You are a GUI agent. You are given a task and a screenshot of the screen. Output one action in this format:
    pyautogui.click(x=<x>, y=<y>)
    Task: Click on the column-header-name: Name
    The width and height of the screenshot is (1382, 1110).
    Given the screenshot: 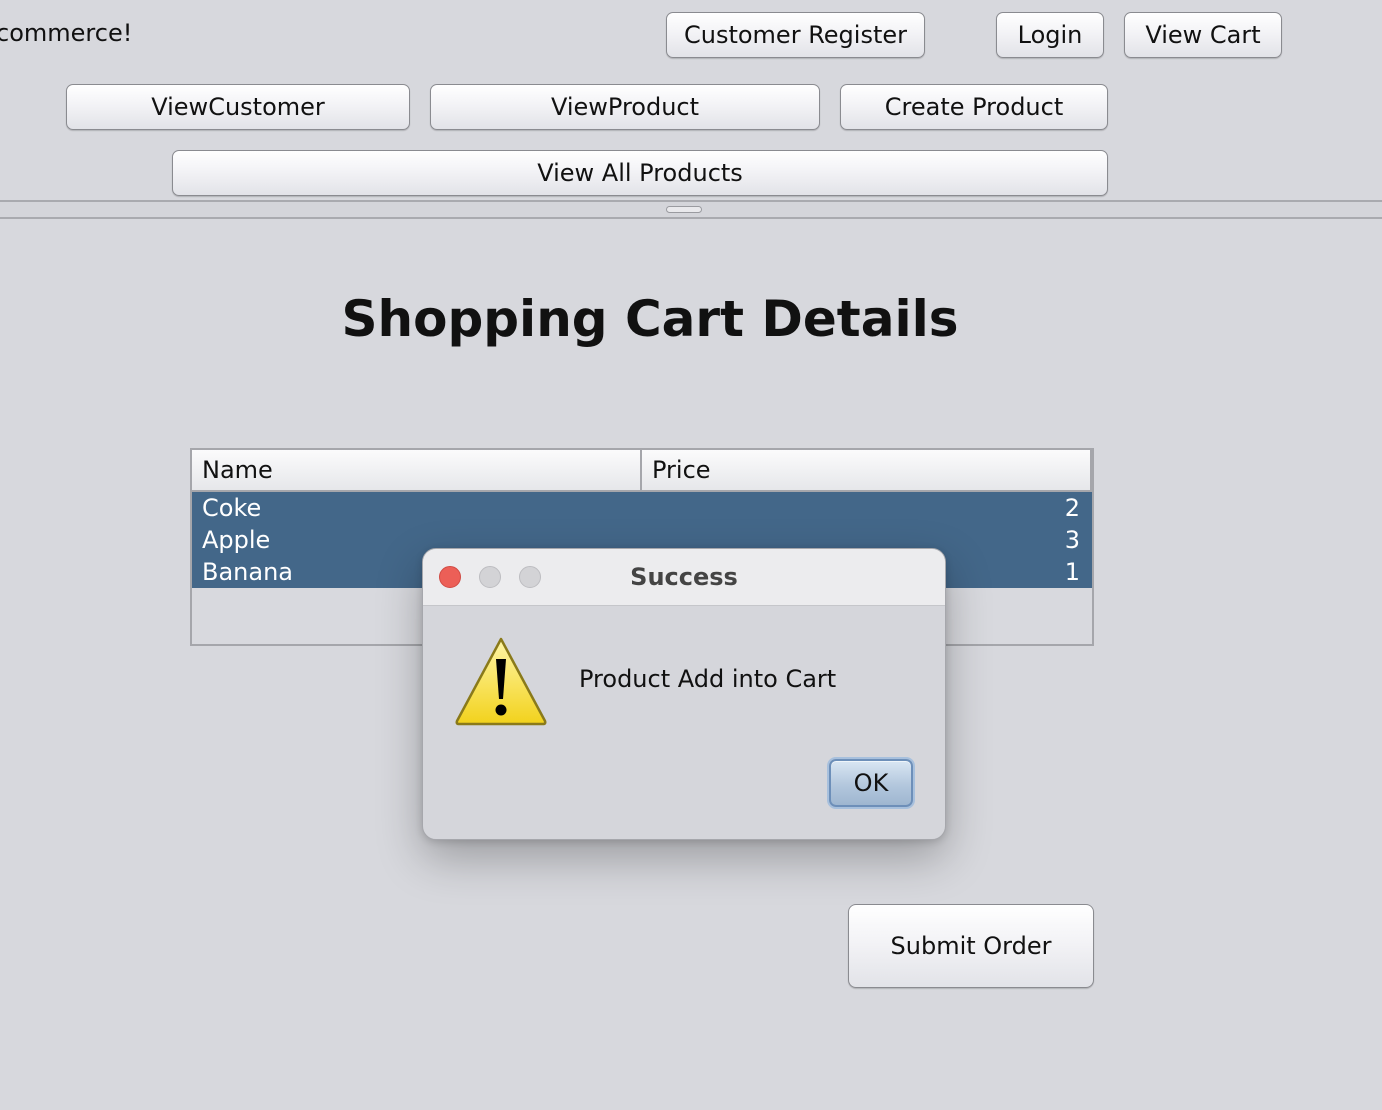 What is the action you would take?
    pyautogui.click(x=417, y=471)
    